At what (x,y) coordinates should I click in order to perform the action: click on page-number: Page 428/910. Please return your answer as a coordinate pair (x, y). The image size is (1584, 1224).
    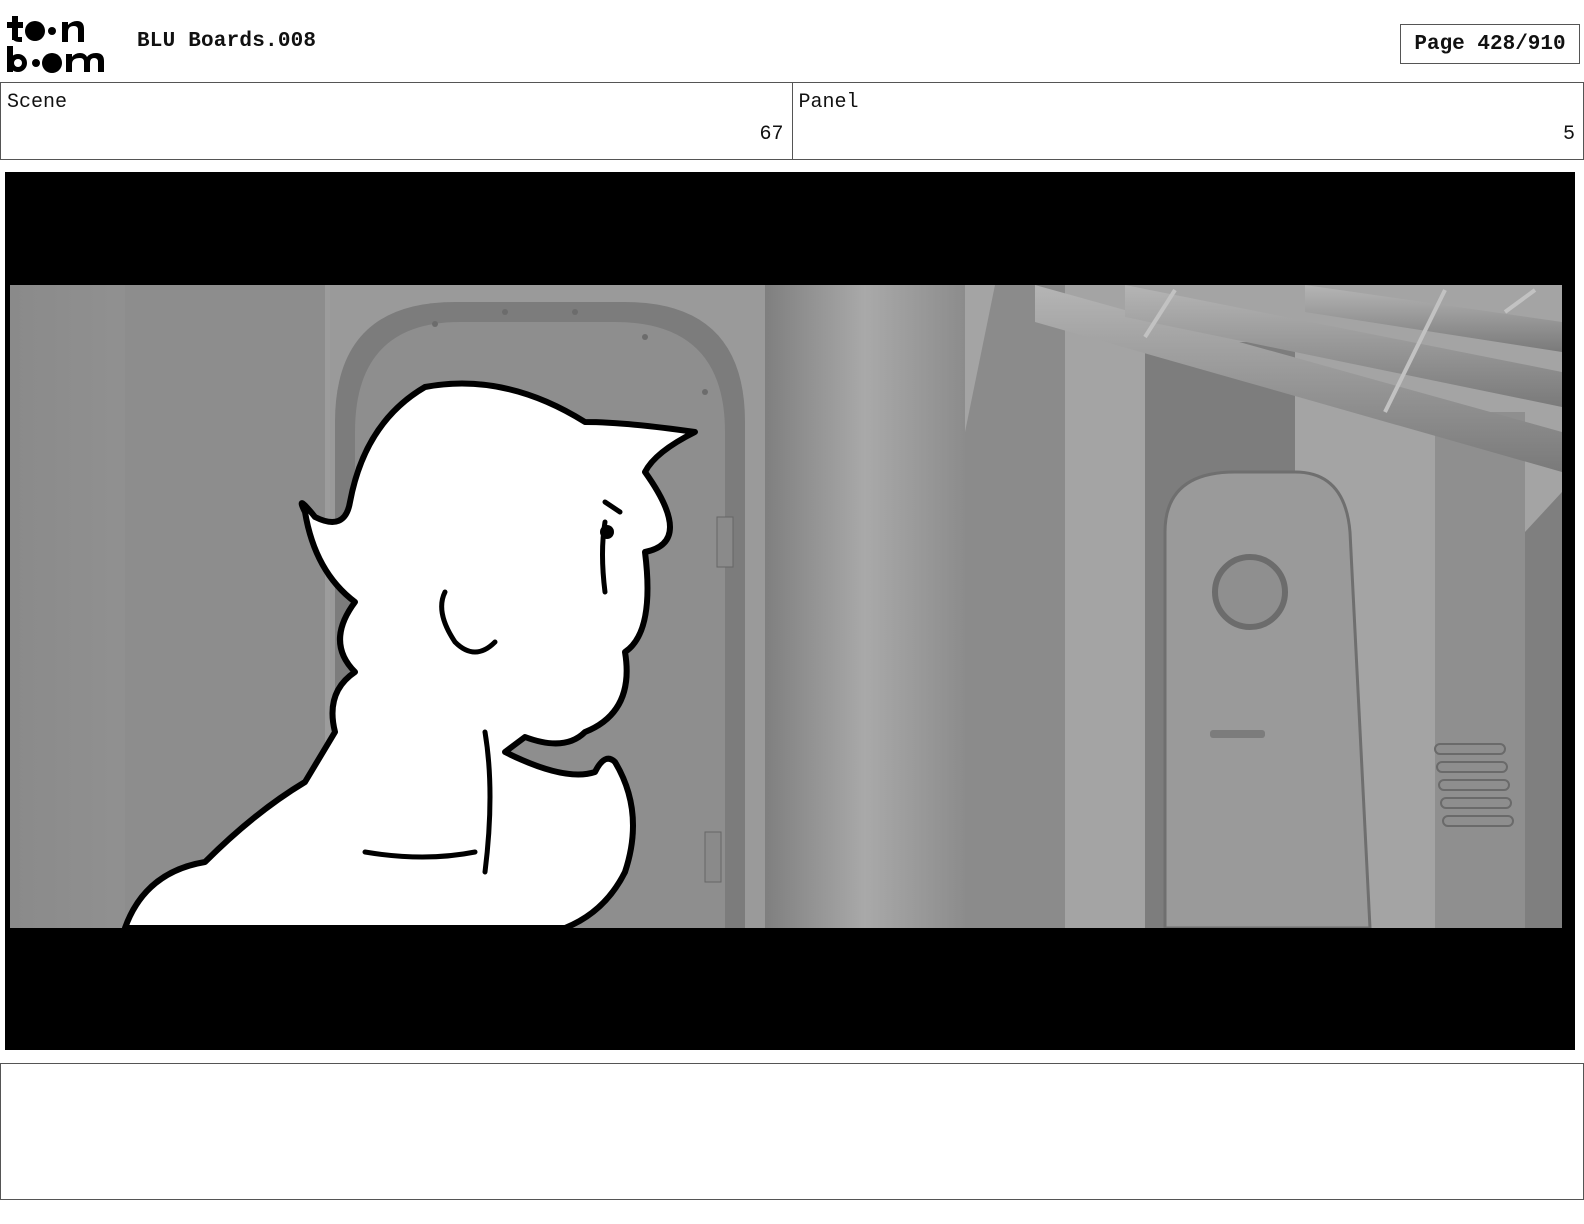
    Looking at the image, I should click on (1490, 44).